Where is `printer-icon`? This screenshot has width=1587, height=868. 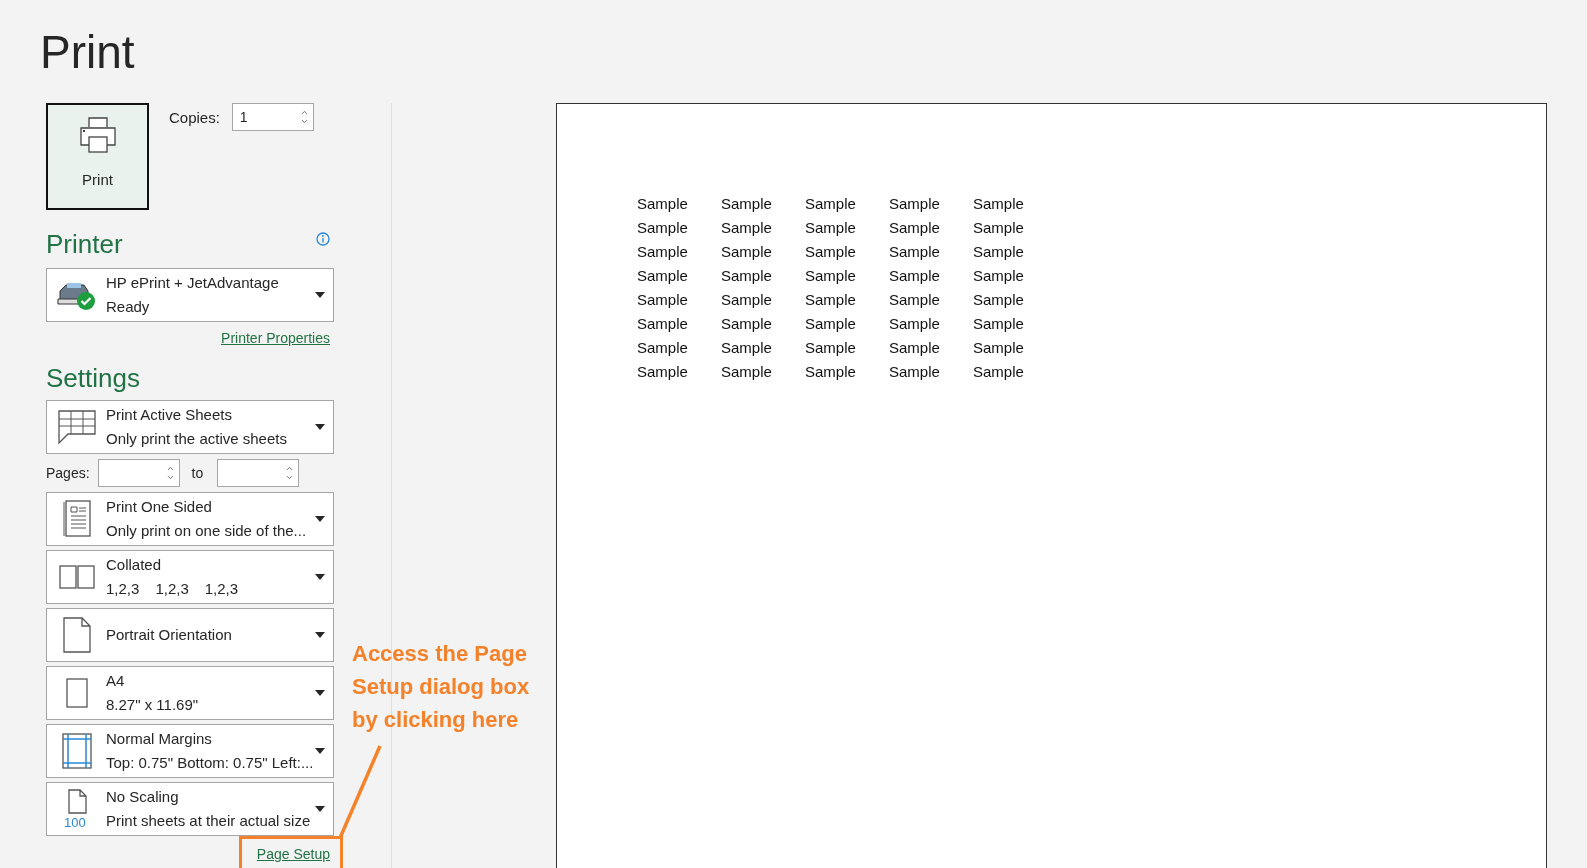 printer-icon is located at coordinates (97, 135).